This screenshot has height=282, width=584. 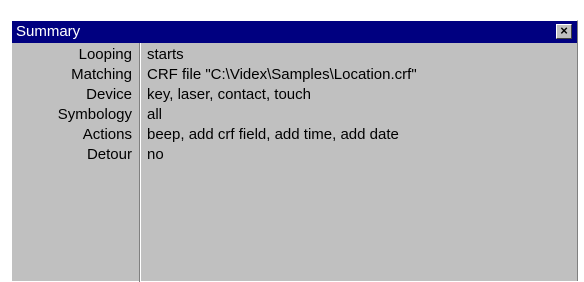 I want to click on window-title: Summary, so click(x=48, y=31).